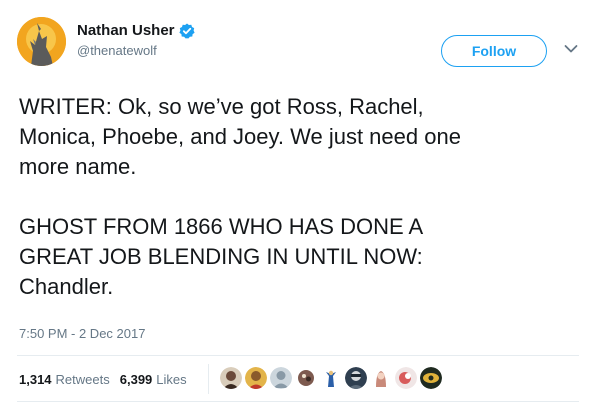  I want to click on retweets-label: Retweets, so click(82, 379).